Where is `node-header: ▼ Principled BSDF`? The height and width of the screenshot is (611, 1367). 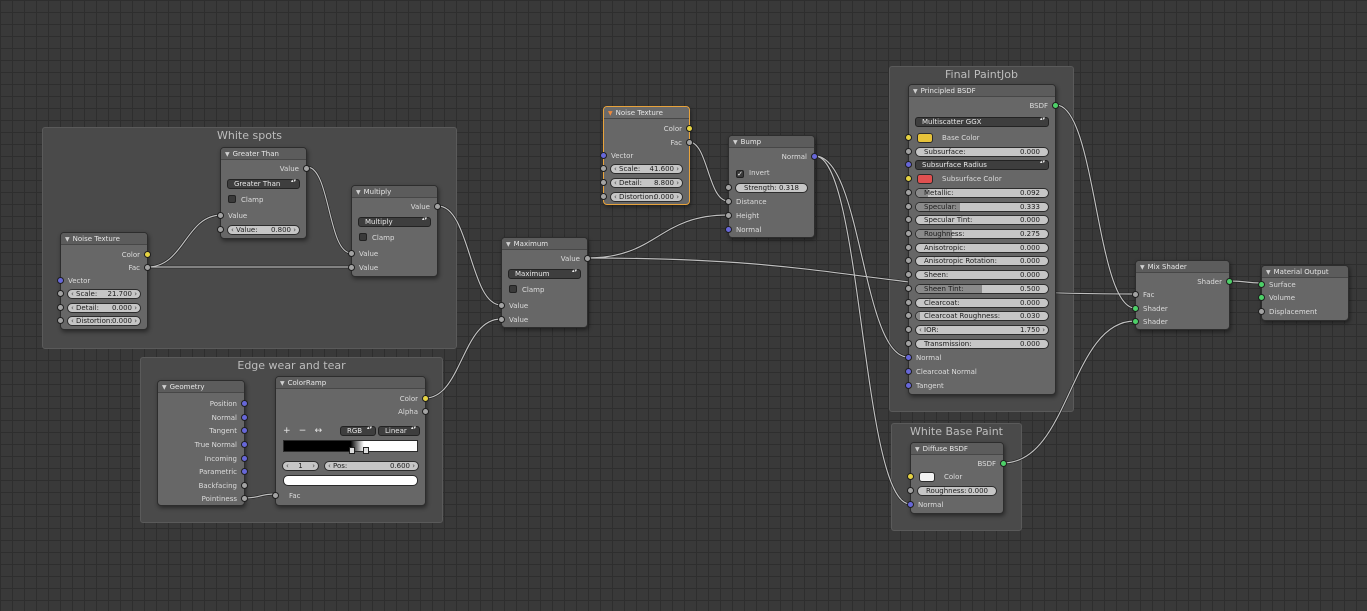 node-header: ▼ Principled BSDF is located at coordinates (982, 91).